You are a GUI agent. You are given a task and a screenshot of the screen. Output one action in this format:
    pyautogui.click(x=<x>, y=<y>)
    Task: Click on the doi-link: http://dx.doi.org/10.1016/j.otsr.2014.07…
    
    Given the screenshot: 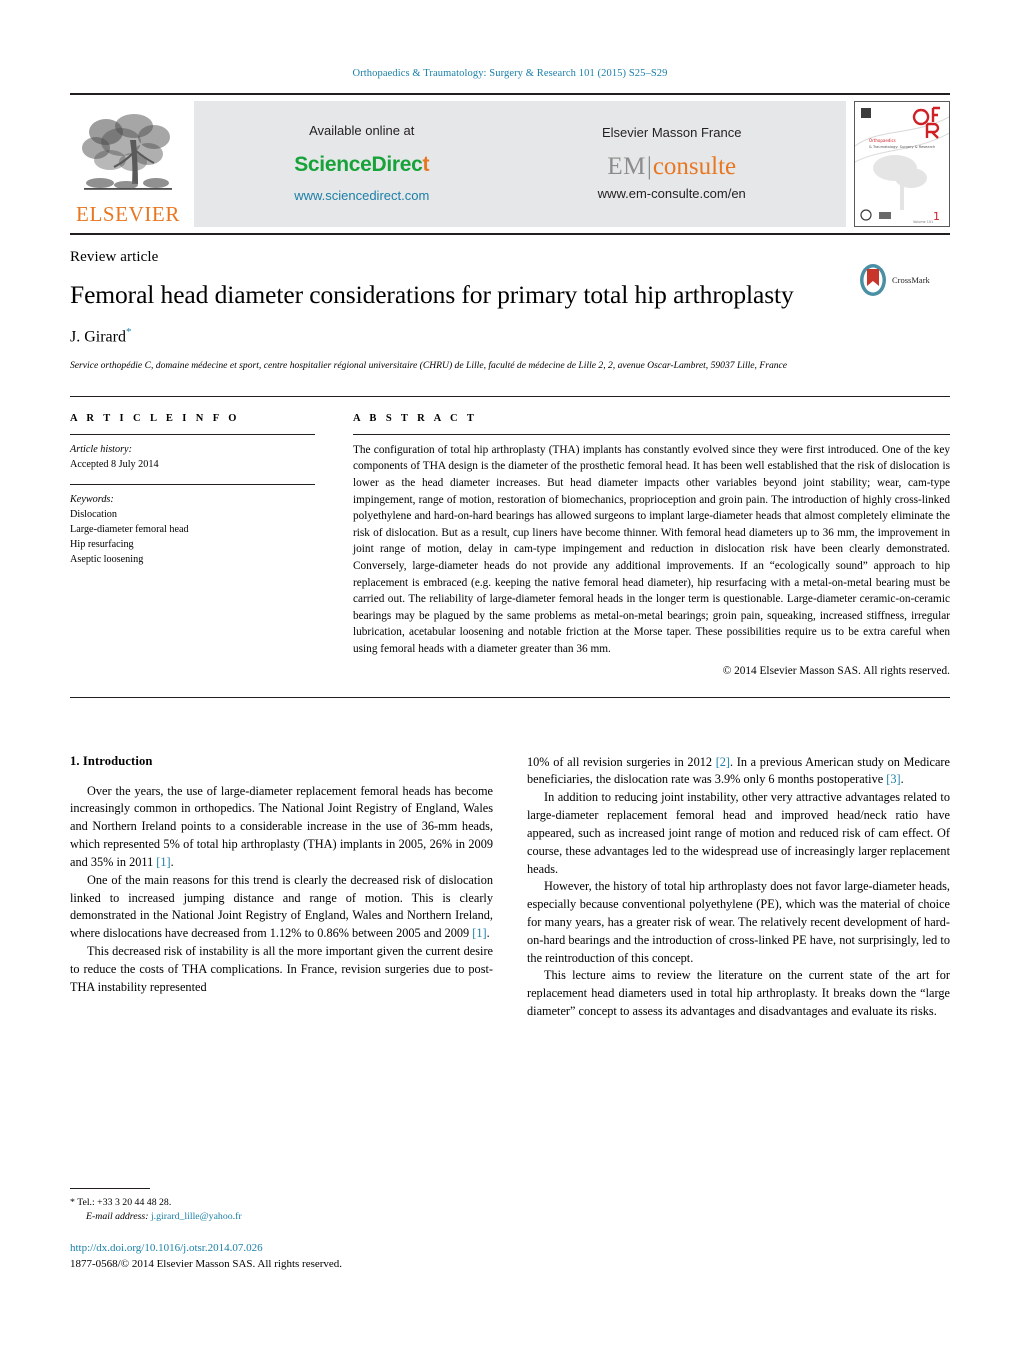 What is the action you would take?
    pyautogui.click(x=320, y=1249)
    